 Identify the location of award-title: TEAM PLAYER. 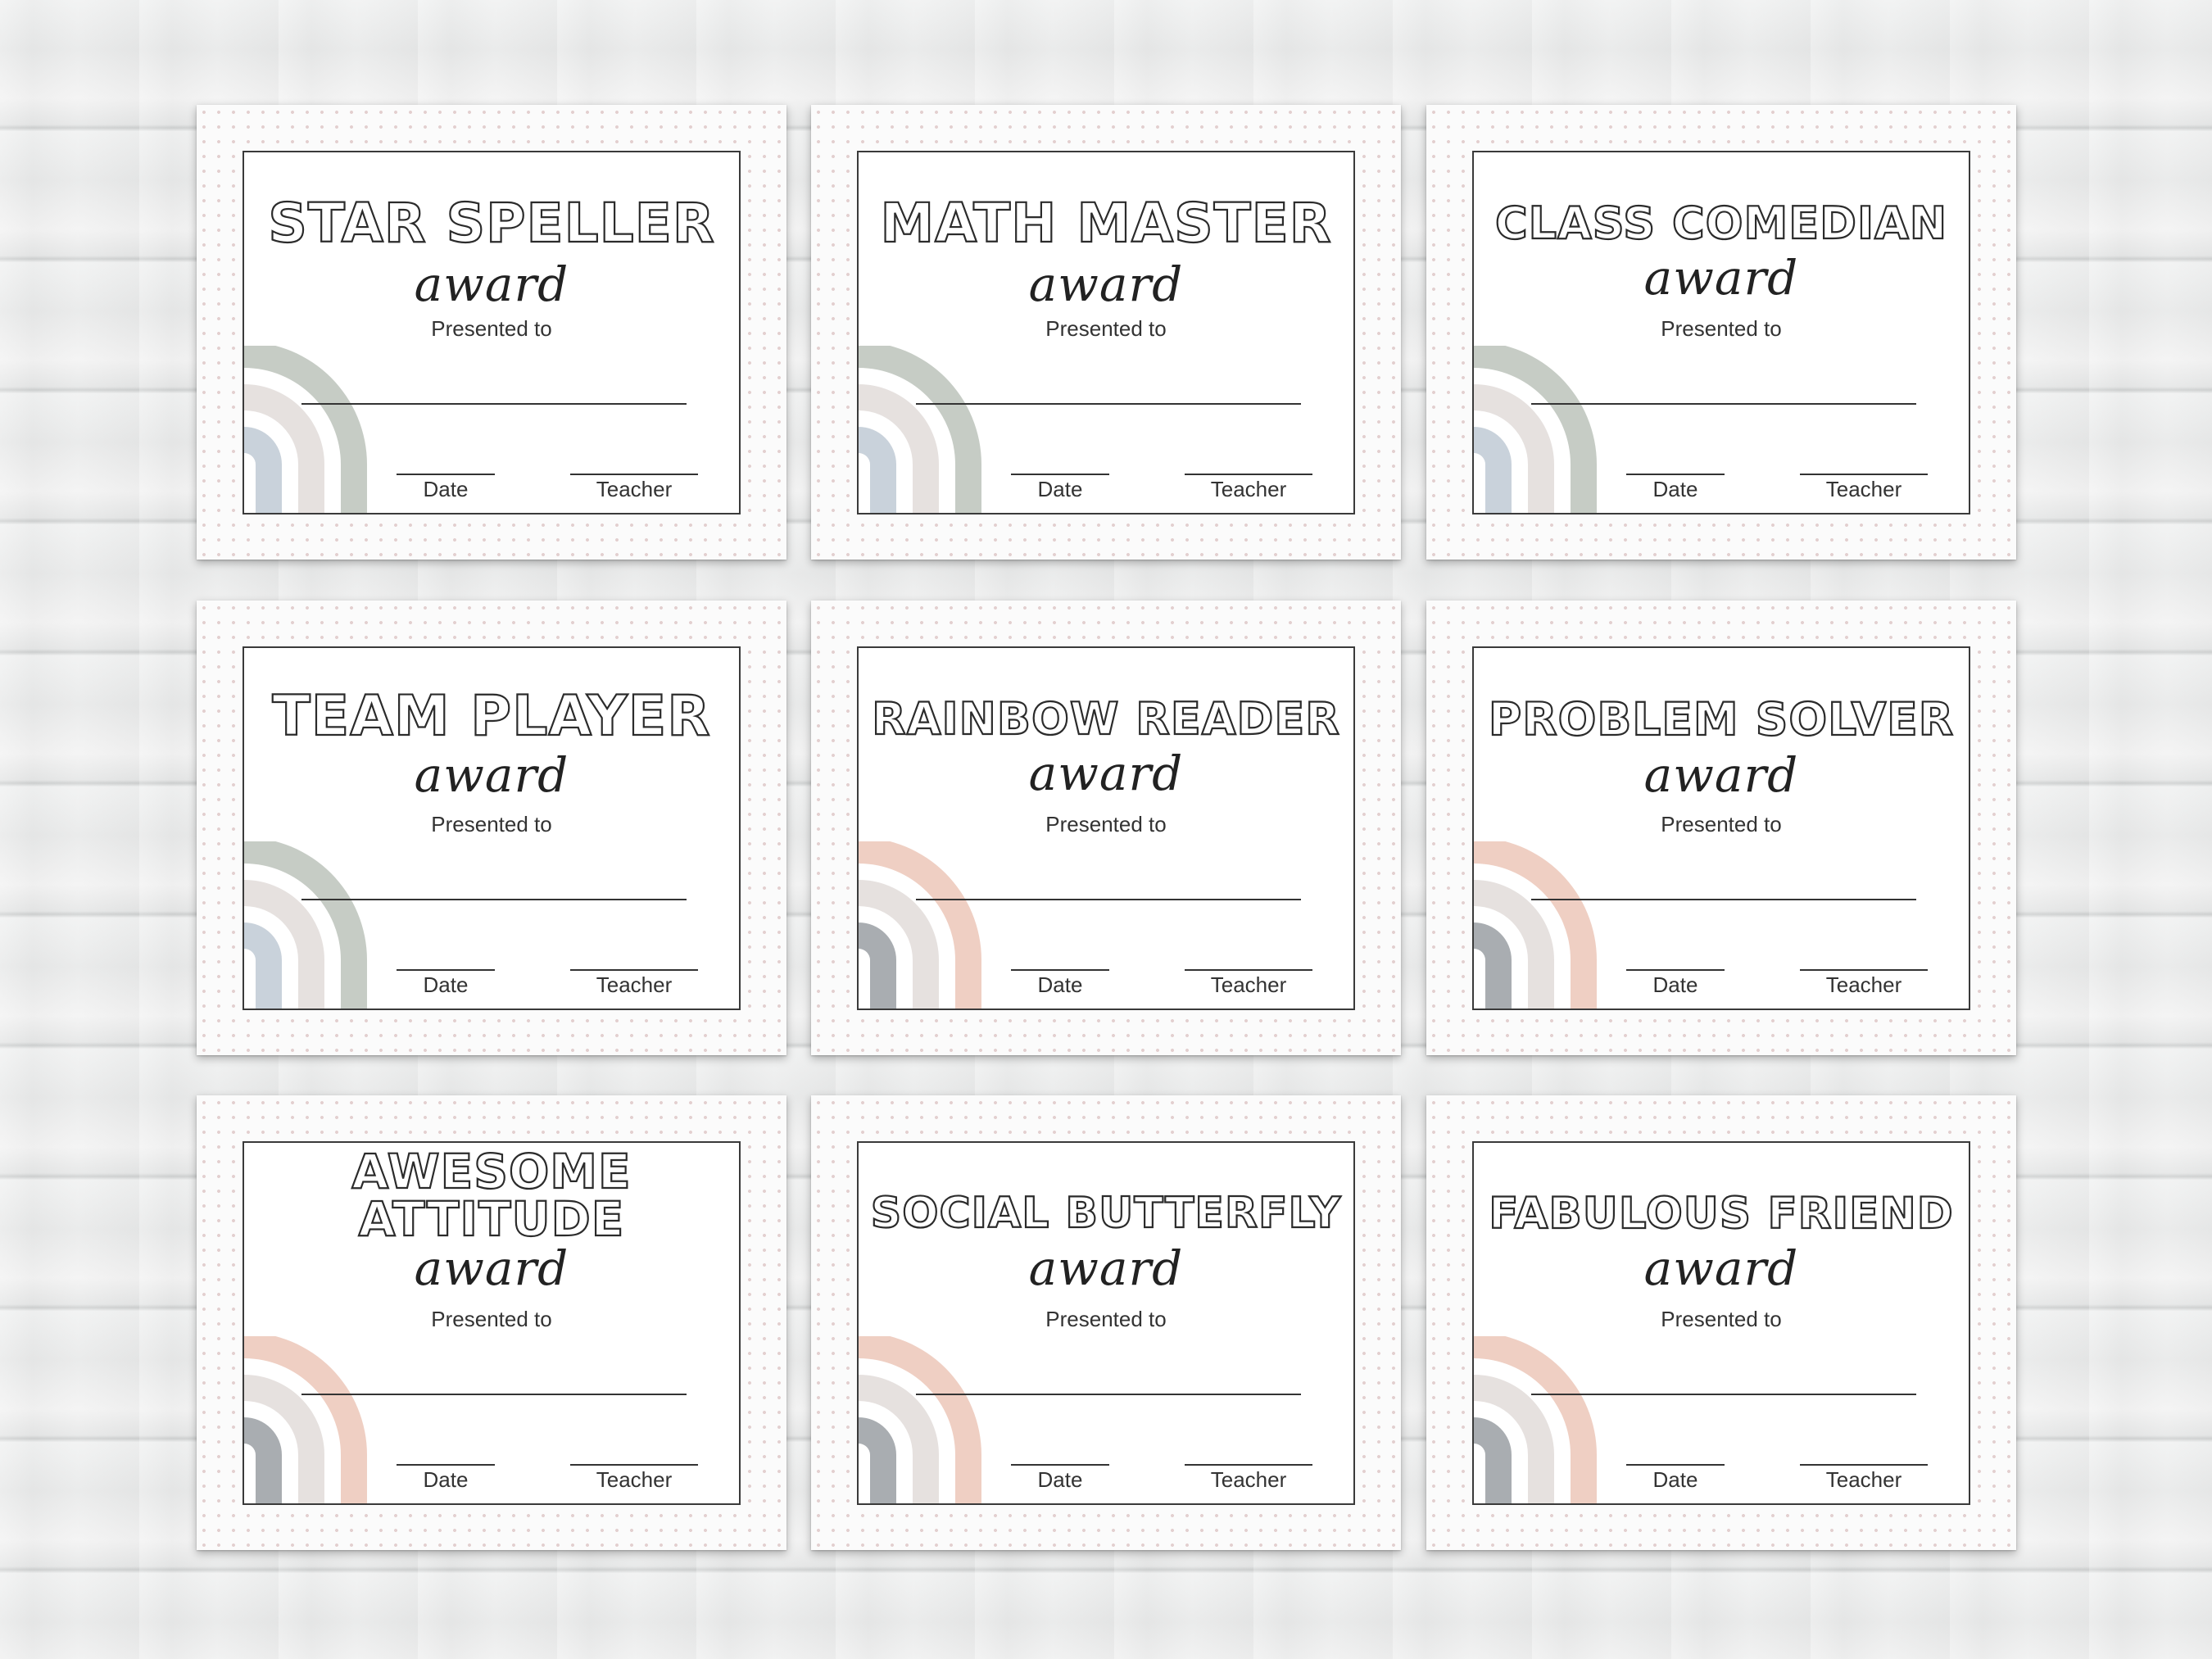
(491, 716).